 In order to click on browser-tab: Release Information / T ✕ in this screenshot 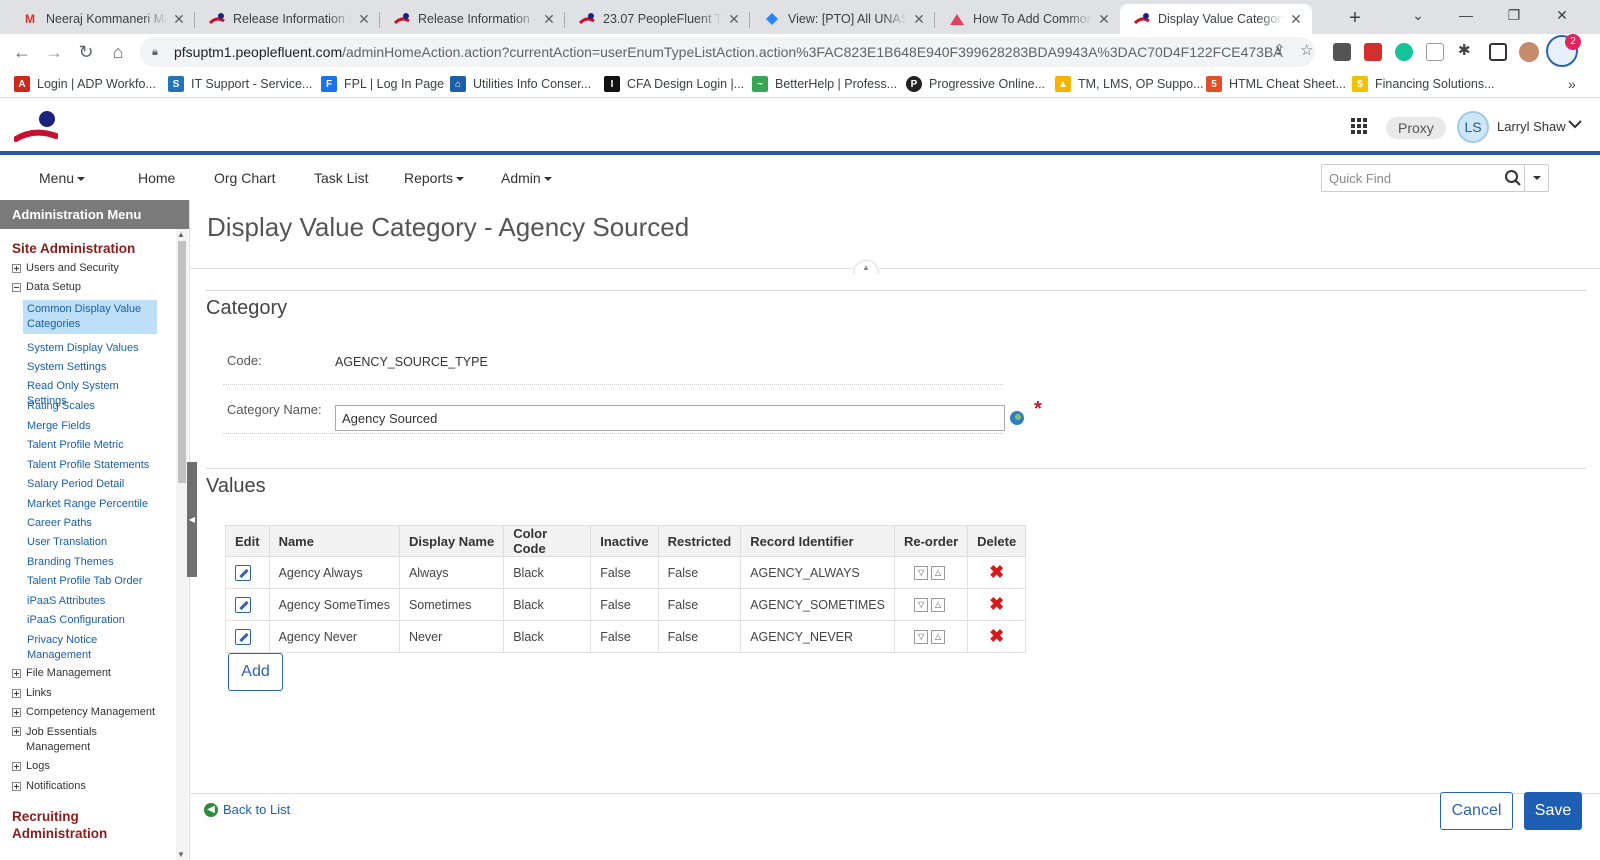, I will do `click(287, 19)`.